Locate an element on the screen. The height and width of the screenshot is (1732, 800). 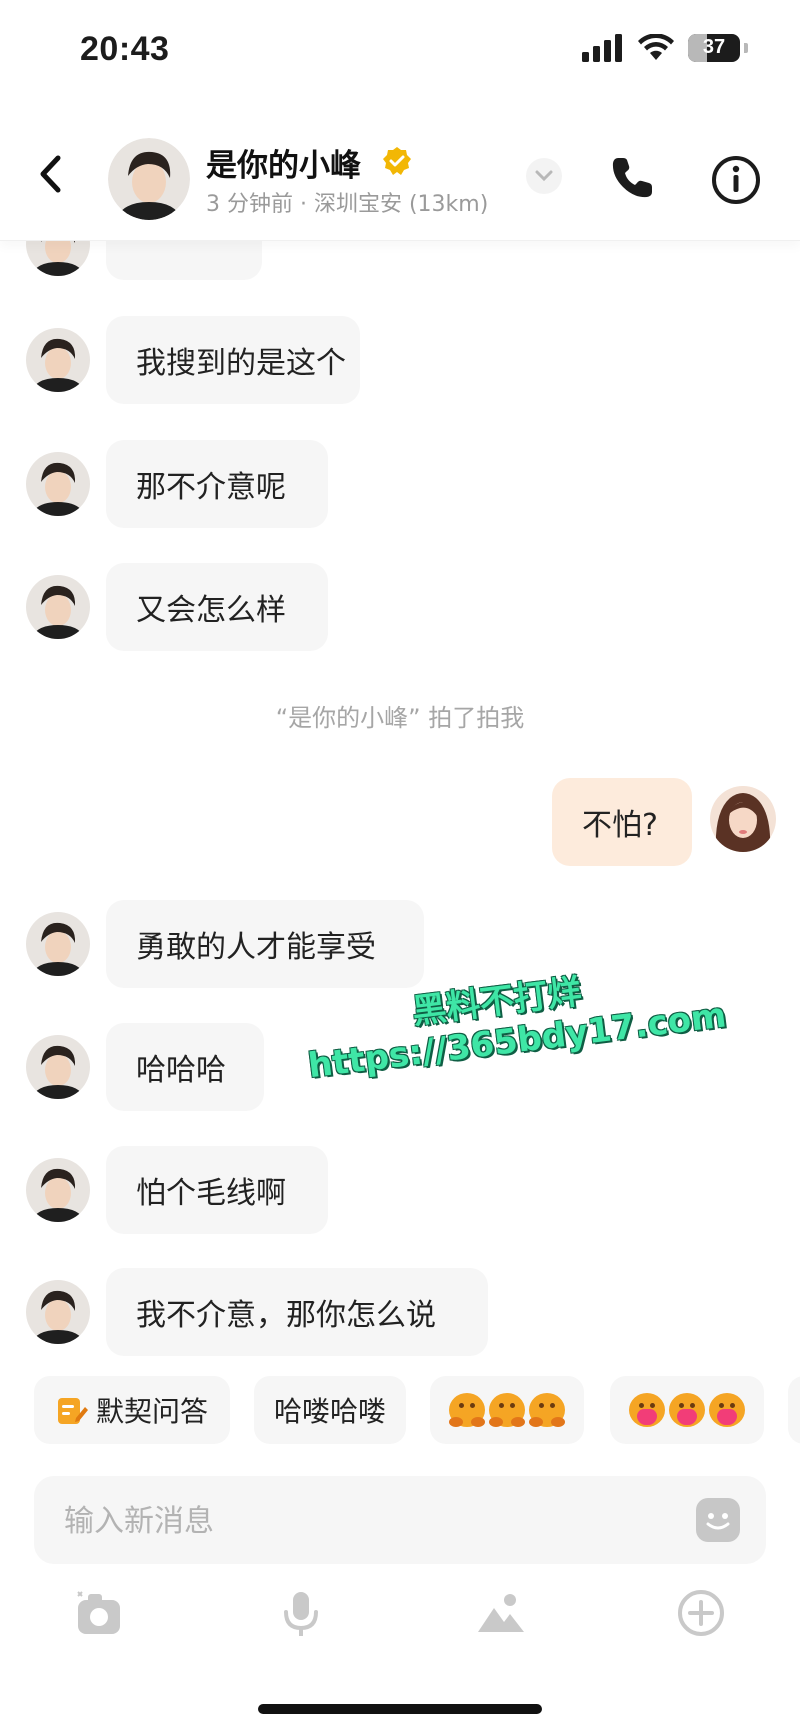
emoji-button is located at coordinates (718, 1520).